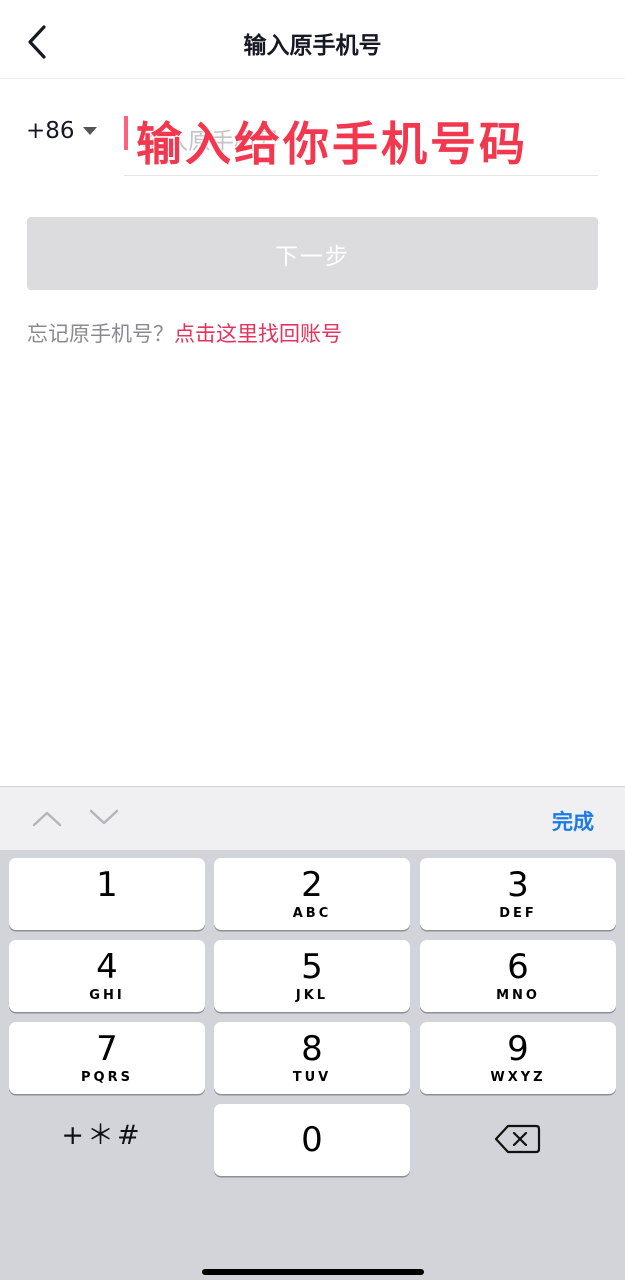 This screenshot has height=1280, width=625. What do you see at coordinates (312, 885) in the screenshot?
I see `key-digit: 2` at bounding box center [312, 885].